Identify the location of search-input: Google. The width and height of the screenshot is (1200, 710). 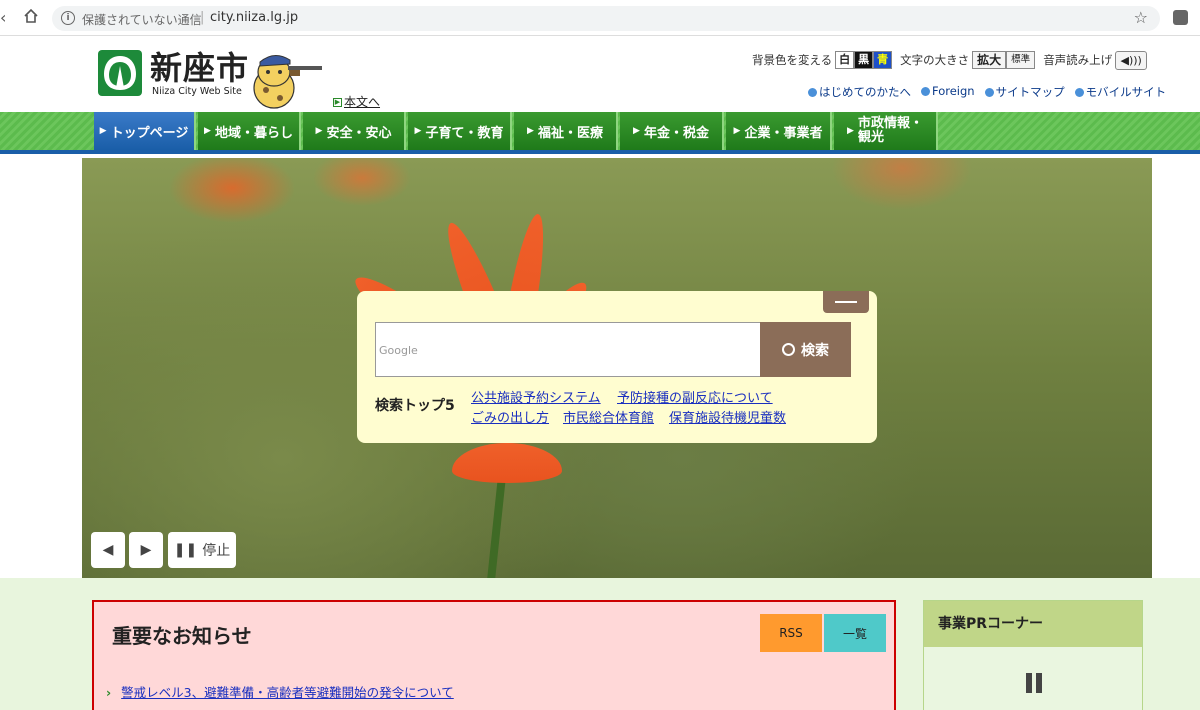
(568, 349).